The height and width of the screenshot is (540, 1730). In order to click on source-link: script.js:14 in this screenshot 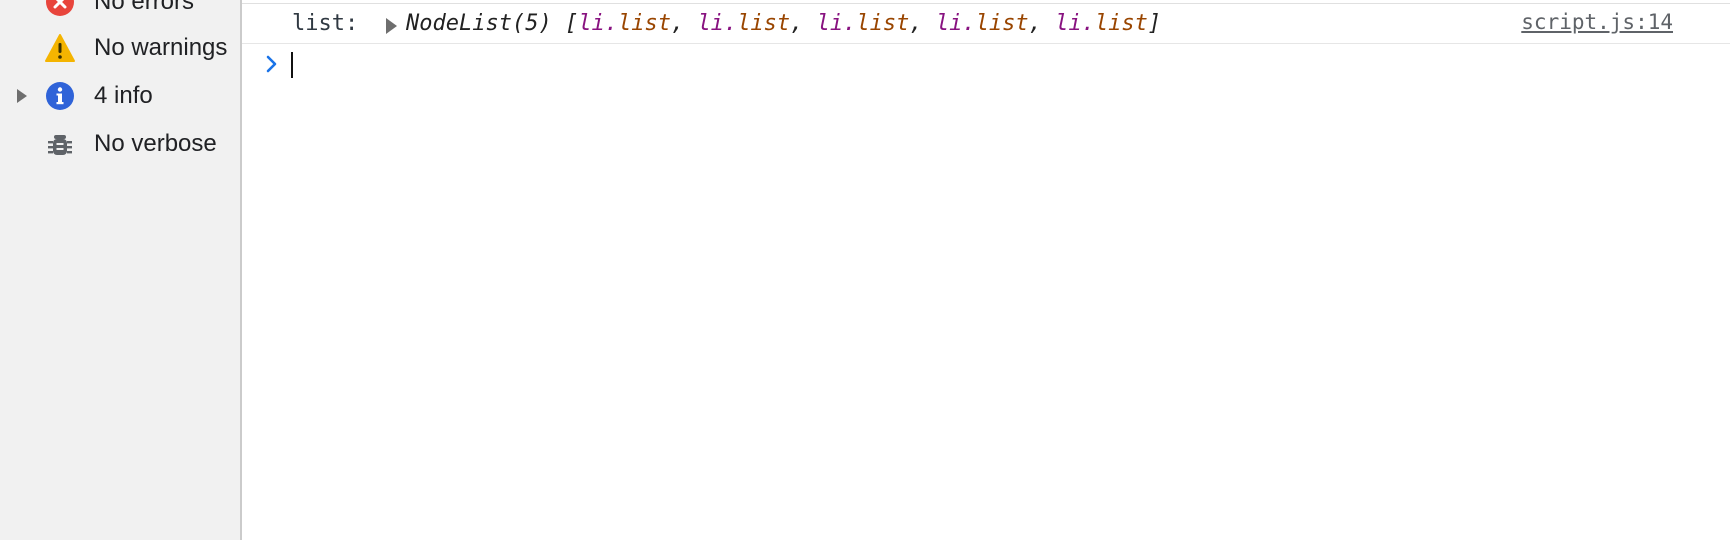, I will do `click(1597, 22)`.